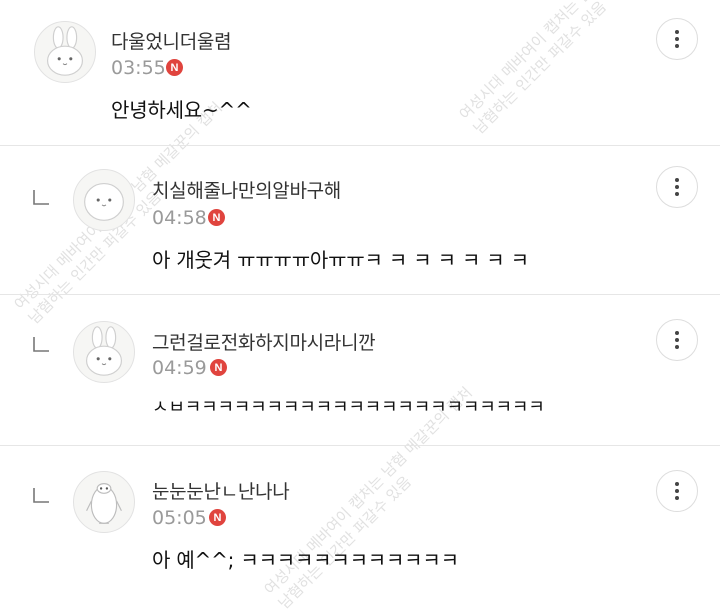  I want to click on comment-author: 눈눈눈난ㄴ난나나, so click(221, 490).